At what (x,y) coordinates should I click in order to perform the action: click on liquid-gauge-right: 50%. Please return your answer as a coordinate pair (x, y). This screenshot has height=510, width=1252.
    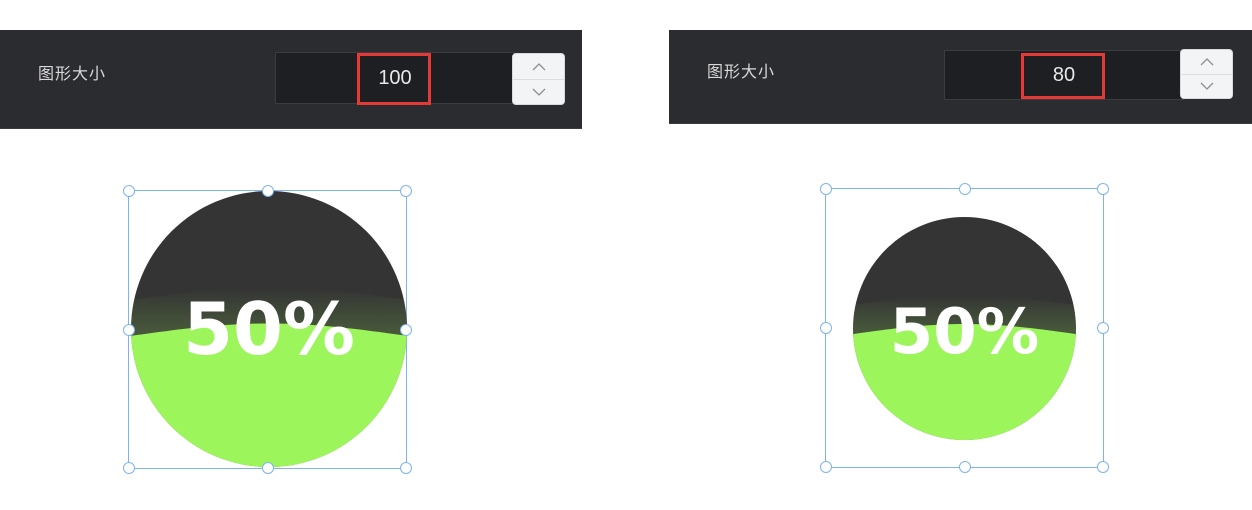
    Looking at the image, I should click on (964, 328).